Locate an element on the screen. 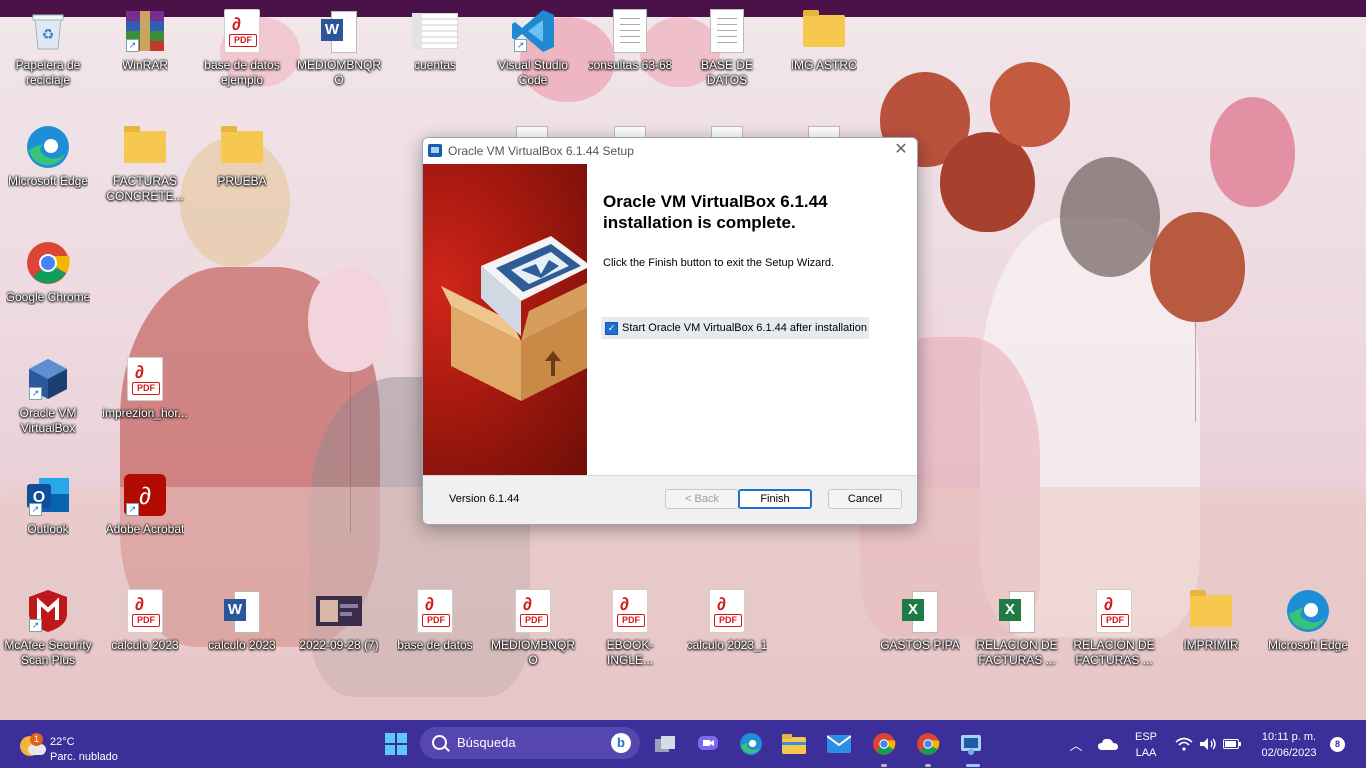 The image size is (1366, 768). running-indicator is located at coordinates (884, 765).